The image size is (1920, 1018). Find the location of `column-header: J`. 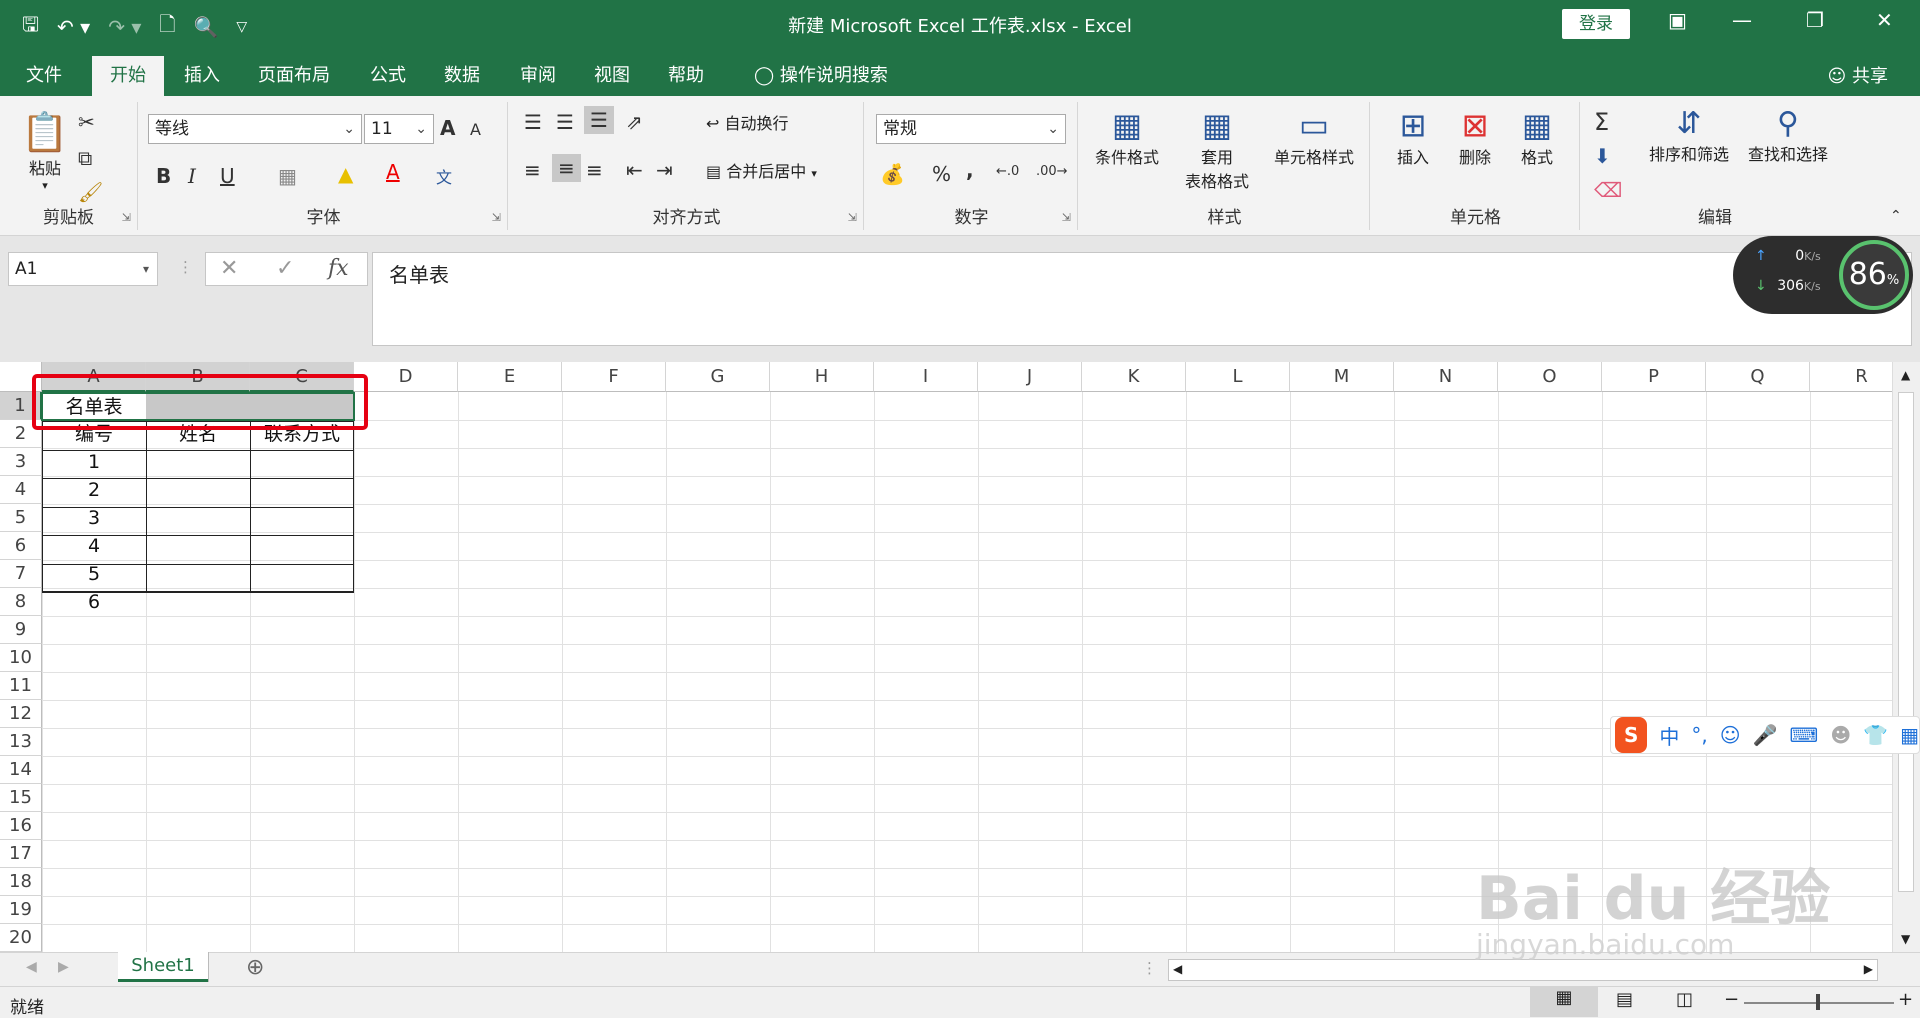

column-header: J is located at coordinates (1030, 377).